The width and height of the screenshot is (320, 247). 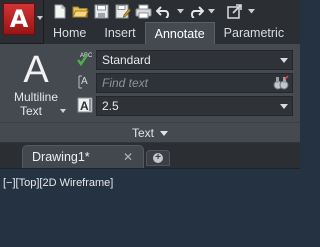 I want to click on file-tabs-bar: Drawing1* ✕ +, so click(x=150, y=155).